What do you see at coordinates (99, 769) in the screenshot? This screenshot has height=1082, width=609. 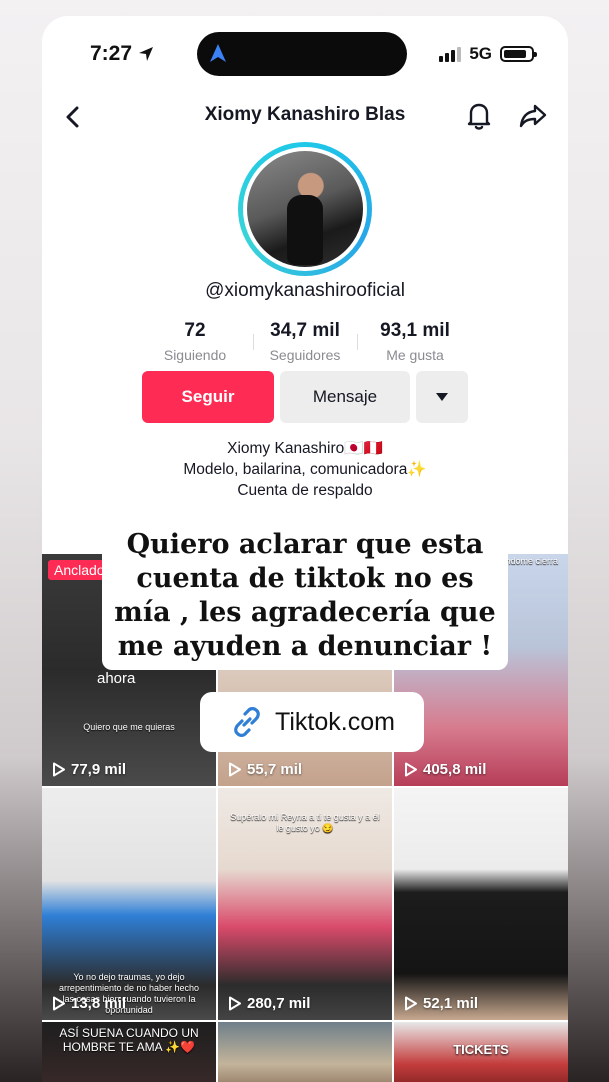 I see `view-count-text: 77,9 mil` at bounding box center [99, 769].